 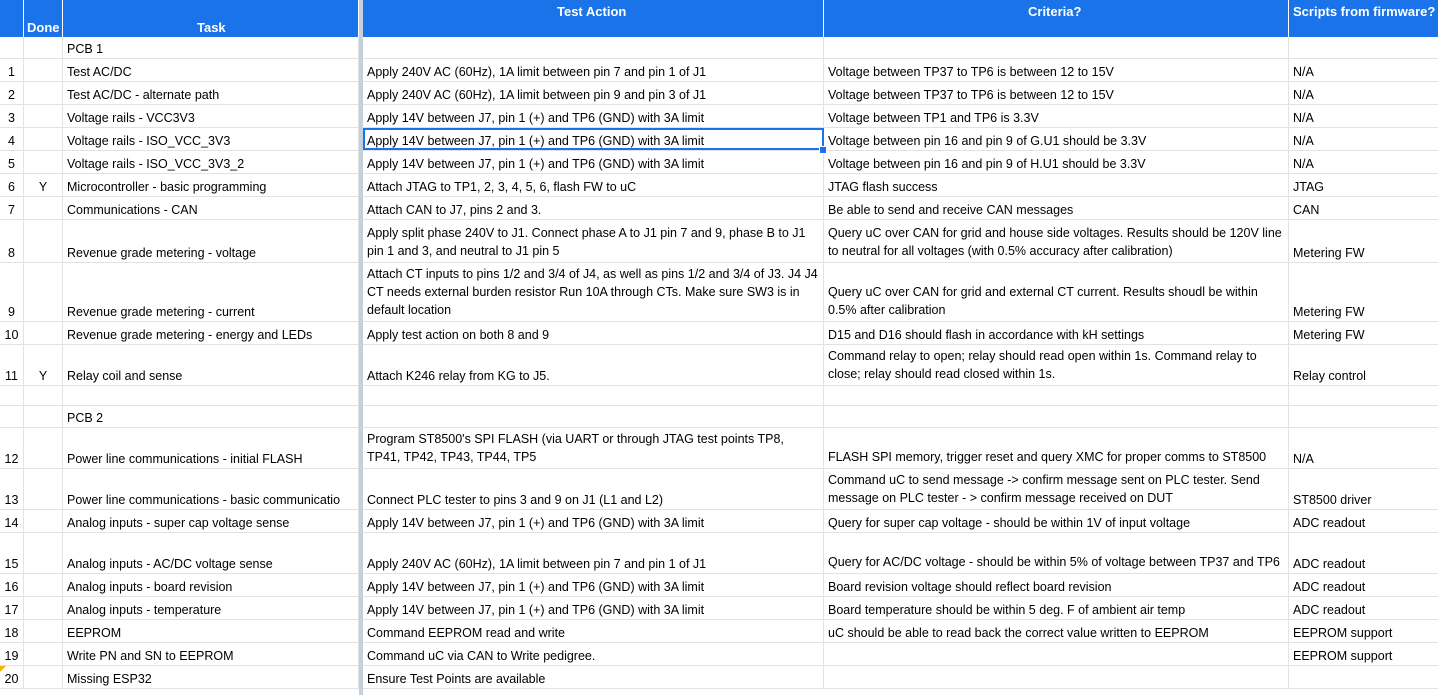 I want to click on row-number: 18, so click(x=12, y=631).